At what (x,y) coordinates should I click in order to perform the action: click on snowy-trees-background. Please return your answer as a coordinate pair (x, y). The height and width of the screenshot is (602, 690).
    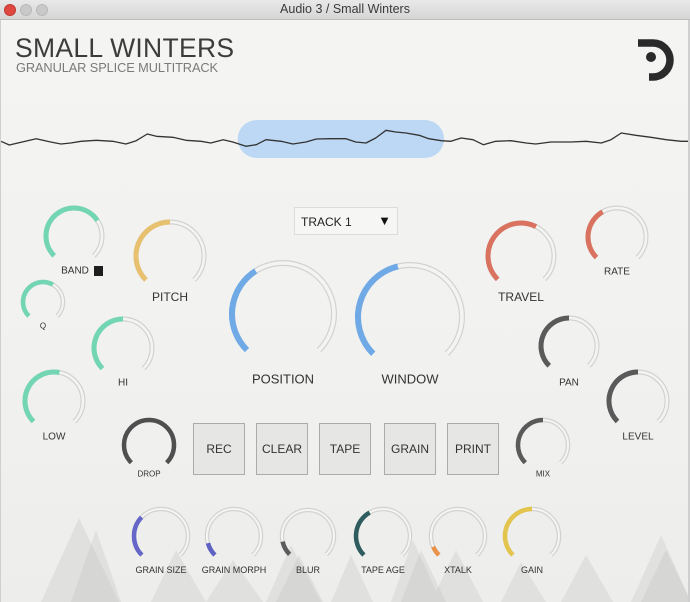
    Looking at the image, I should click on (364, 560).